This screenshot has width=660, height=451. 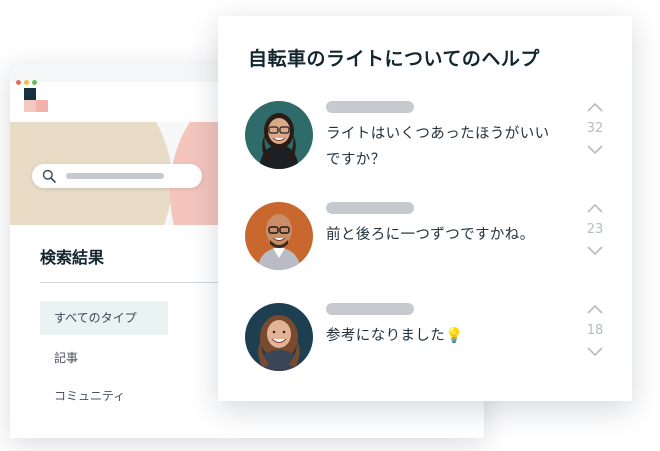 I want to click on filter-articles: 記事, so click(x=104, y=358).